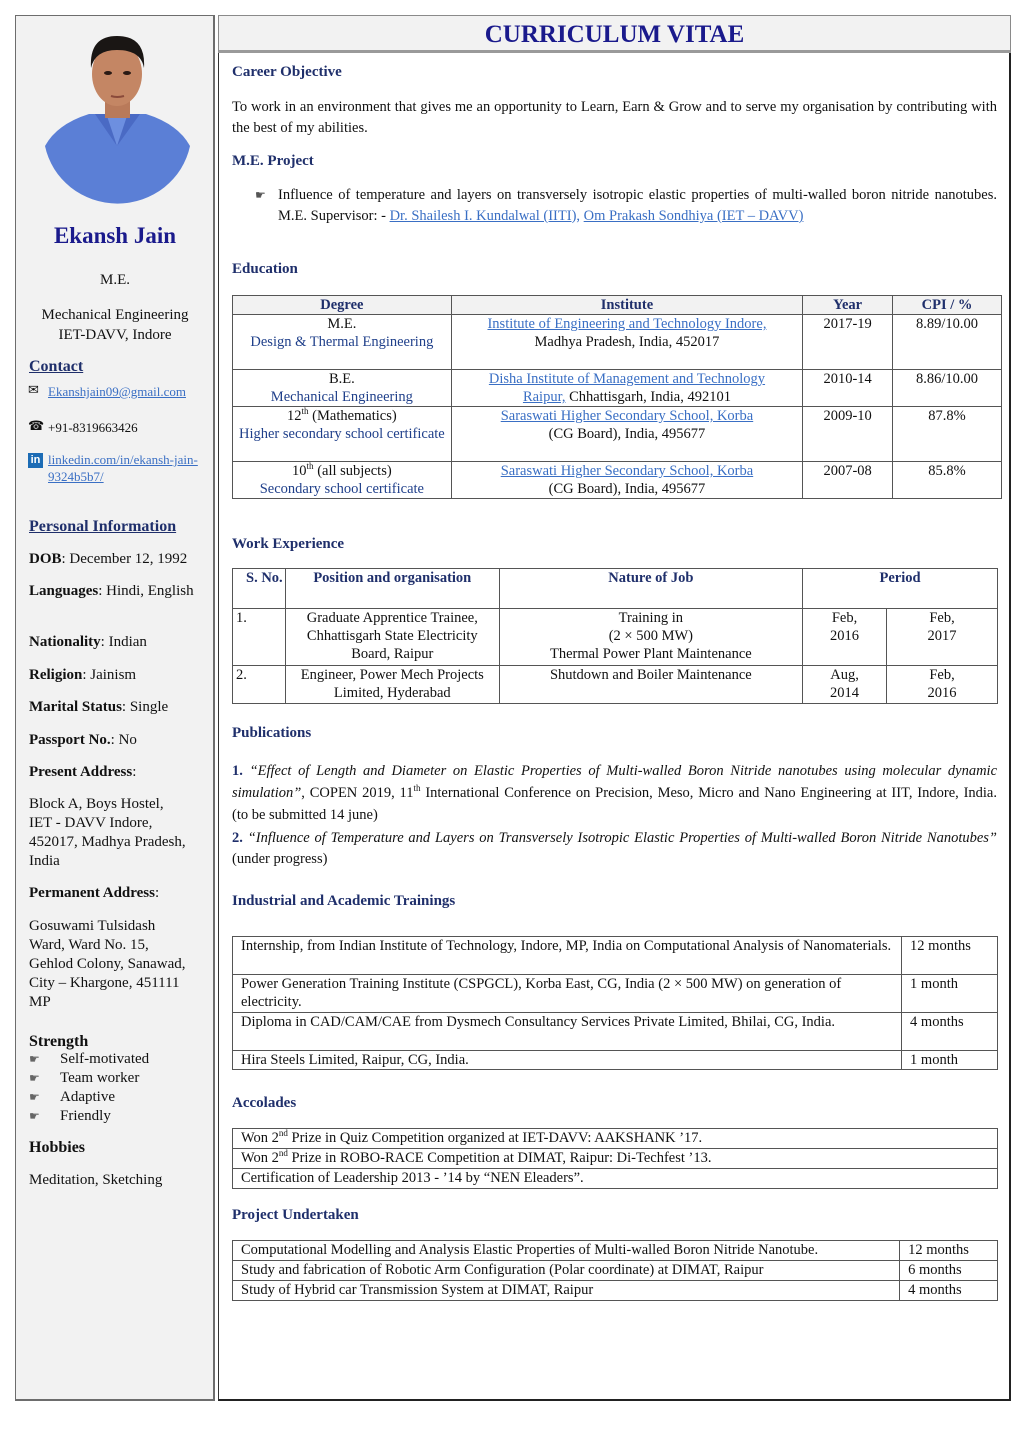 Image resolution: width=1020 pixels, height=1442 pixels. Describe the element at coordinates (91, 823) in the screenshot. I see `address-line: IET - DAVV Indore,` at that location.